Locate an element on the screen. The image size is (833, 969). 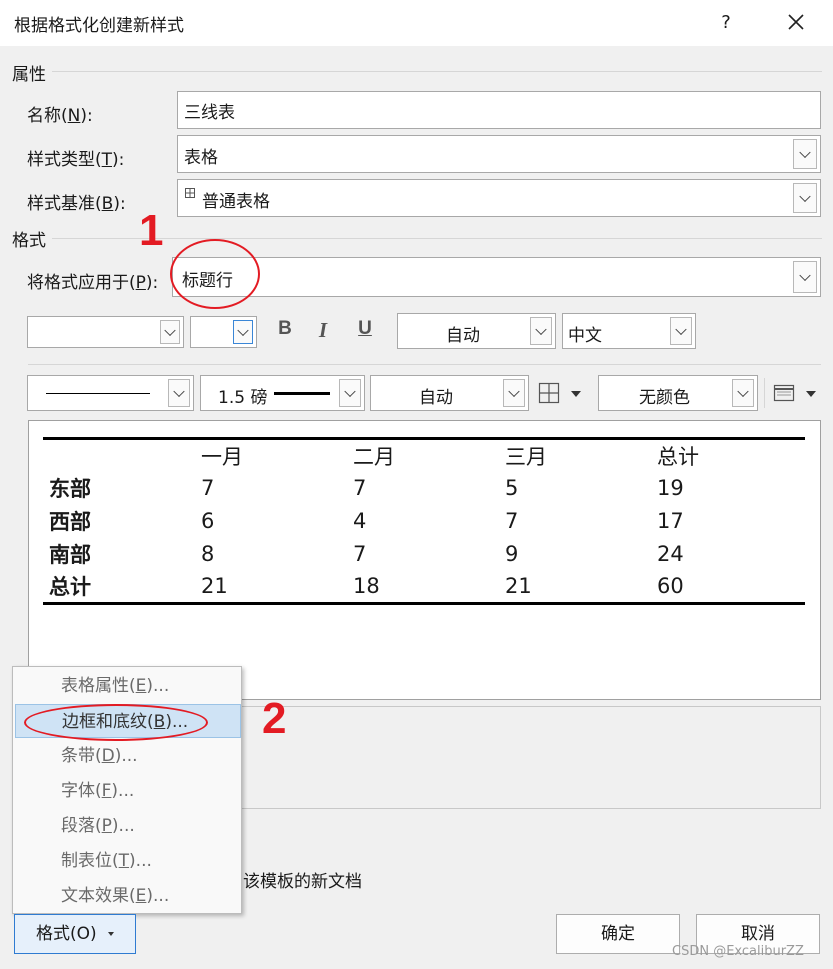
table-row: 西部 6 4 7 17 is located at coordinates (424, 521).